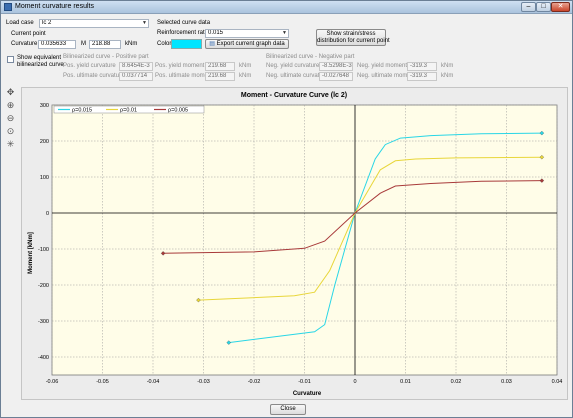 The image size is (573, 418). I want to click on strain-button-line2: distribution for current point, so click(353, 41).